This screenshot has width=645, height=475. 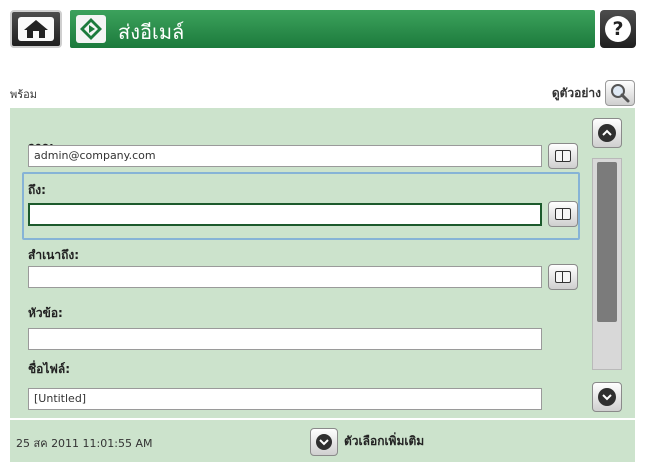 I want to click on scroll-up-button, so click(x=607, y=133).